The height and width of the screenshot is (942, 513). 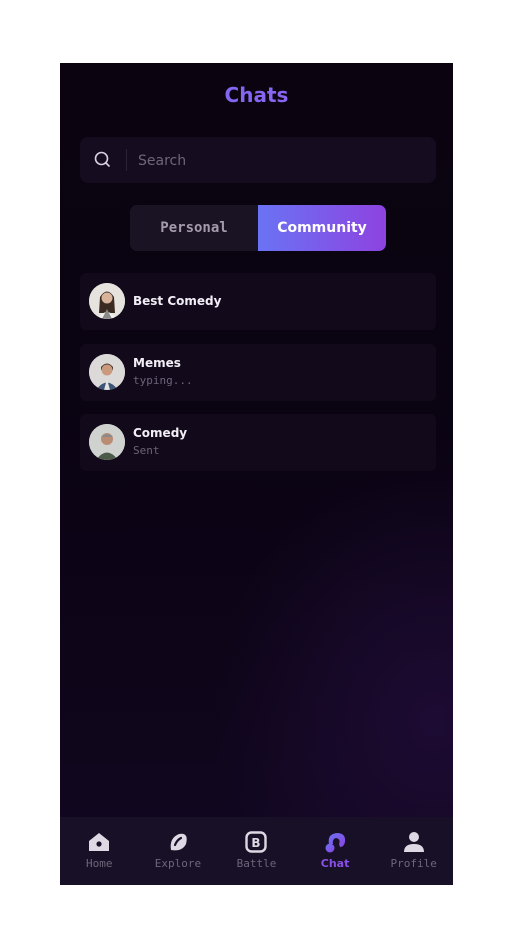 I want to click on search-divider, so click(x=126, y=160).